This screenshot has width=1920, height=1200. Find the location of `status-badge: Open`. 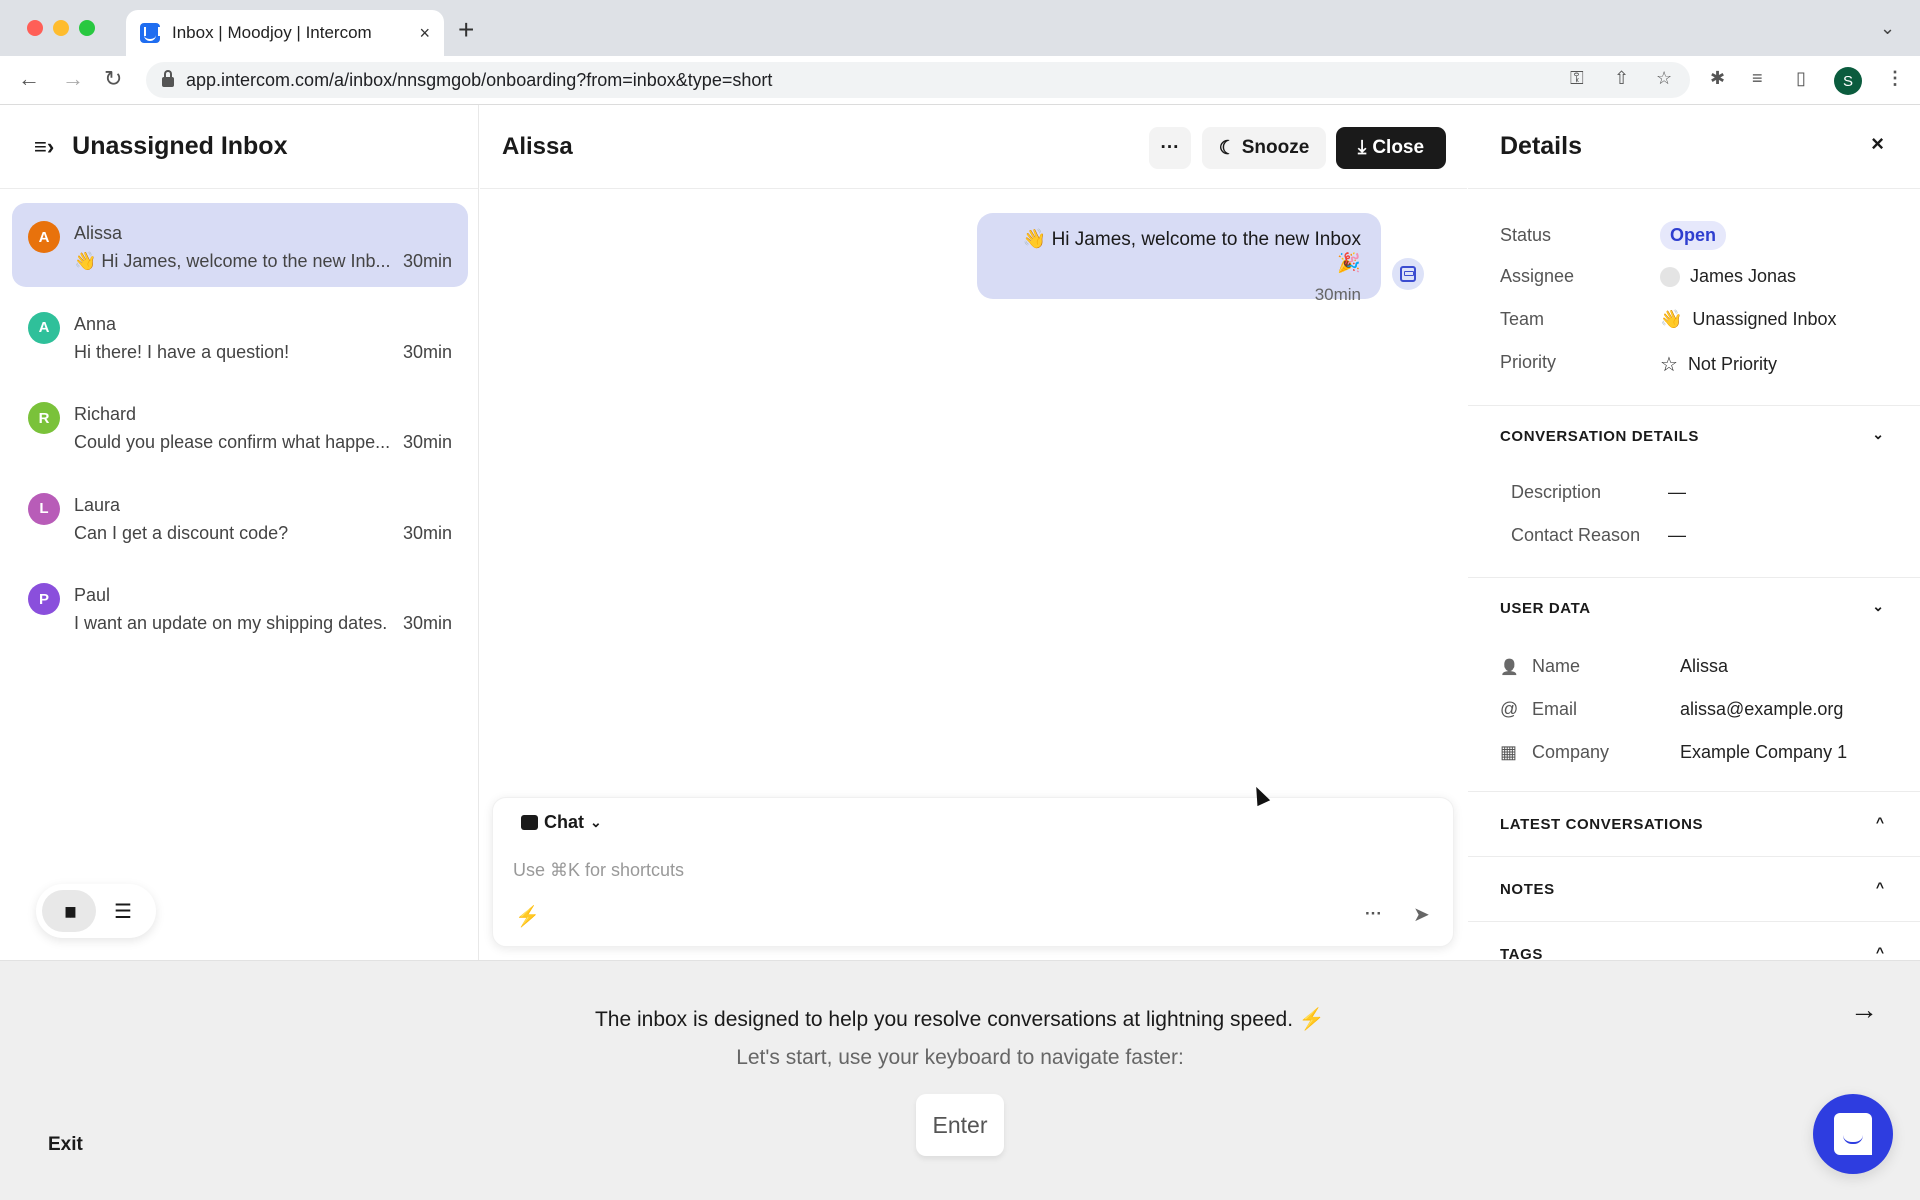

status-badge: Open is located at coordinates (1693, 235).